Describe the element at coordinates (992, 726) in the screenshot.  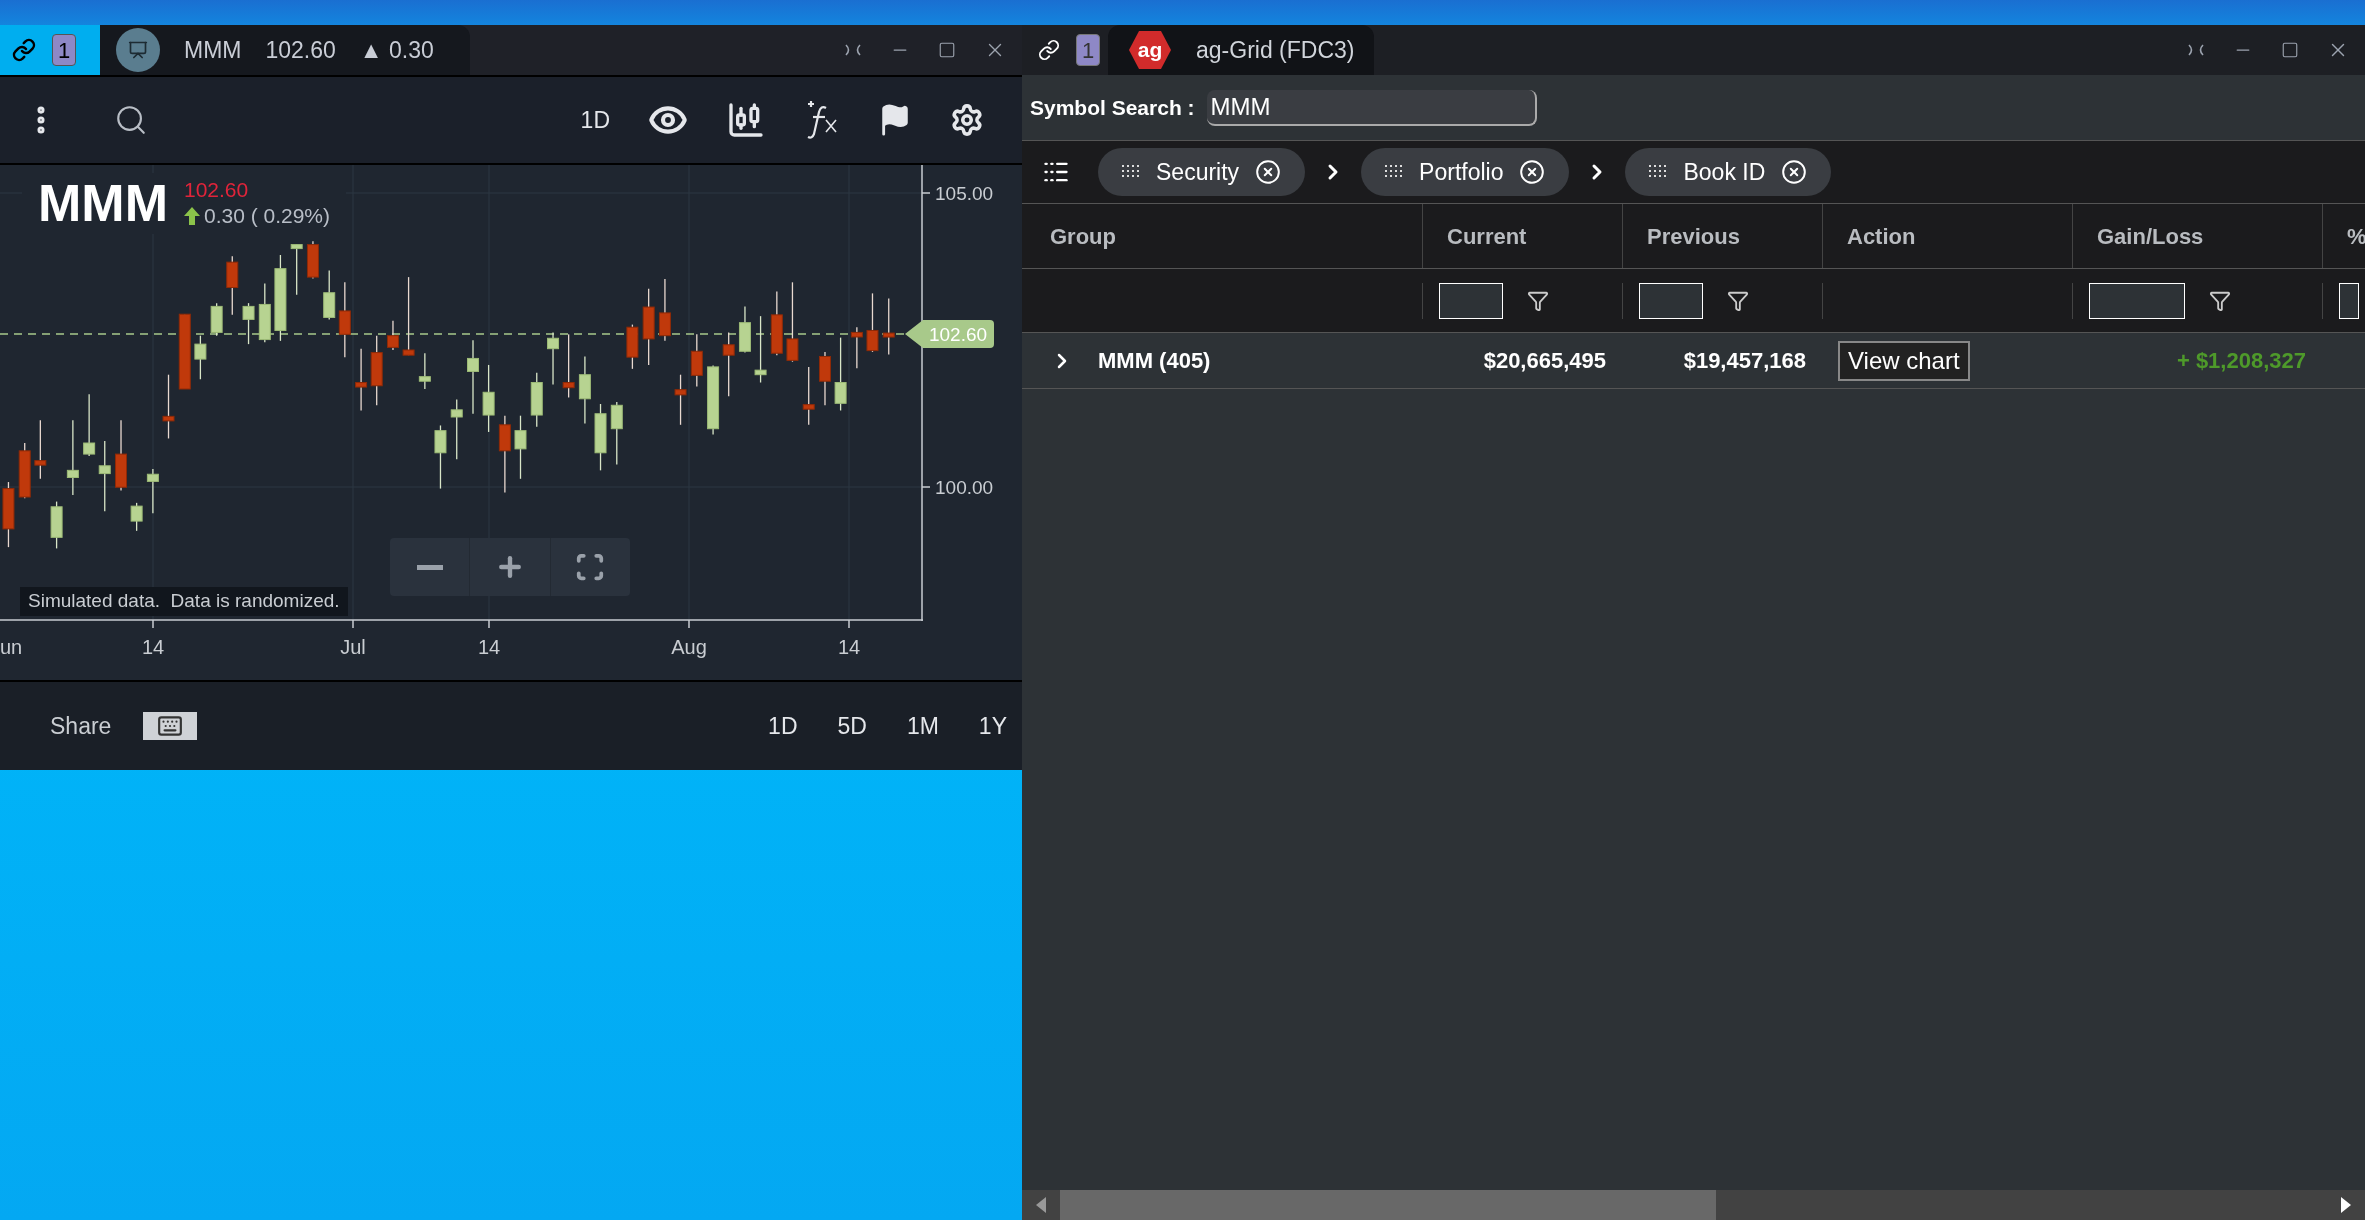
I see `range-button: 1Y` at that location.